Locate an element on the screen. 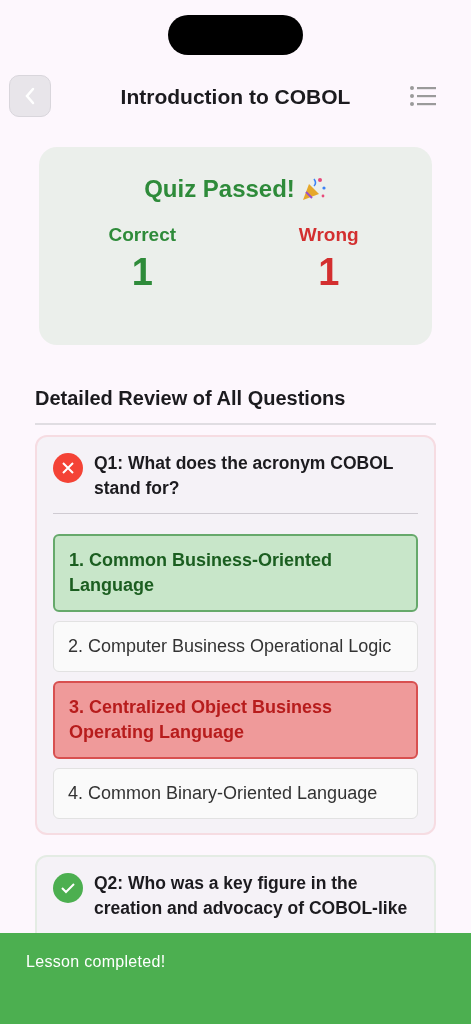  question-text: Q2: Who was a key figure in the creation and advocacy of COBOL-like is located at coordinates (251, 896).